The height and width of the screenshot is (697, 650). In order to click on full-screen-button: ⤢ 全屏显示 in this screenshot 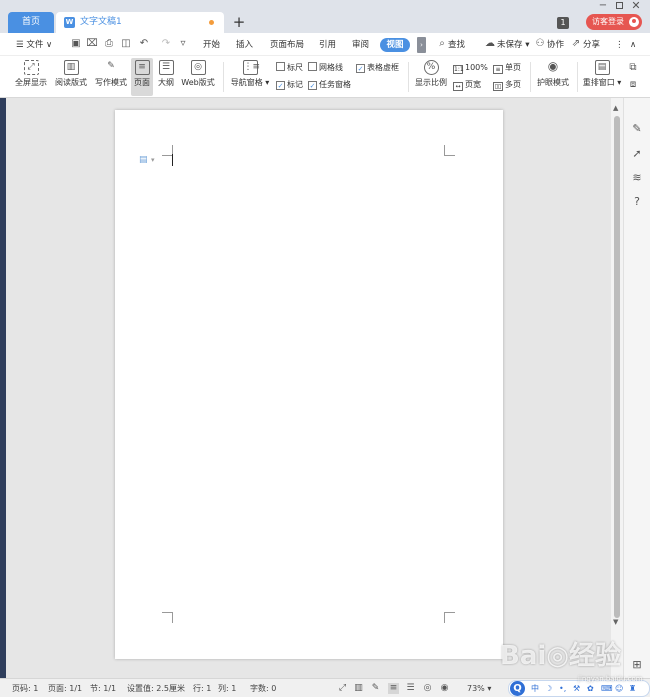, I will do `click(31, 77)`.